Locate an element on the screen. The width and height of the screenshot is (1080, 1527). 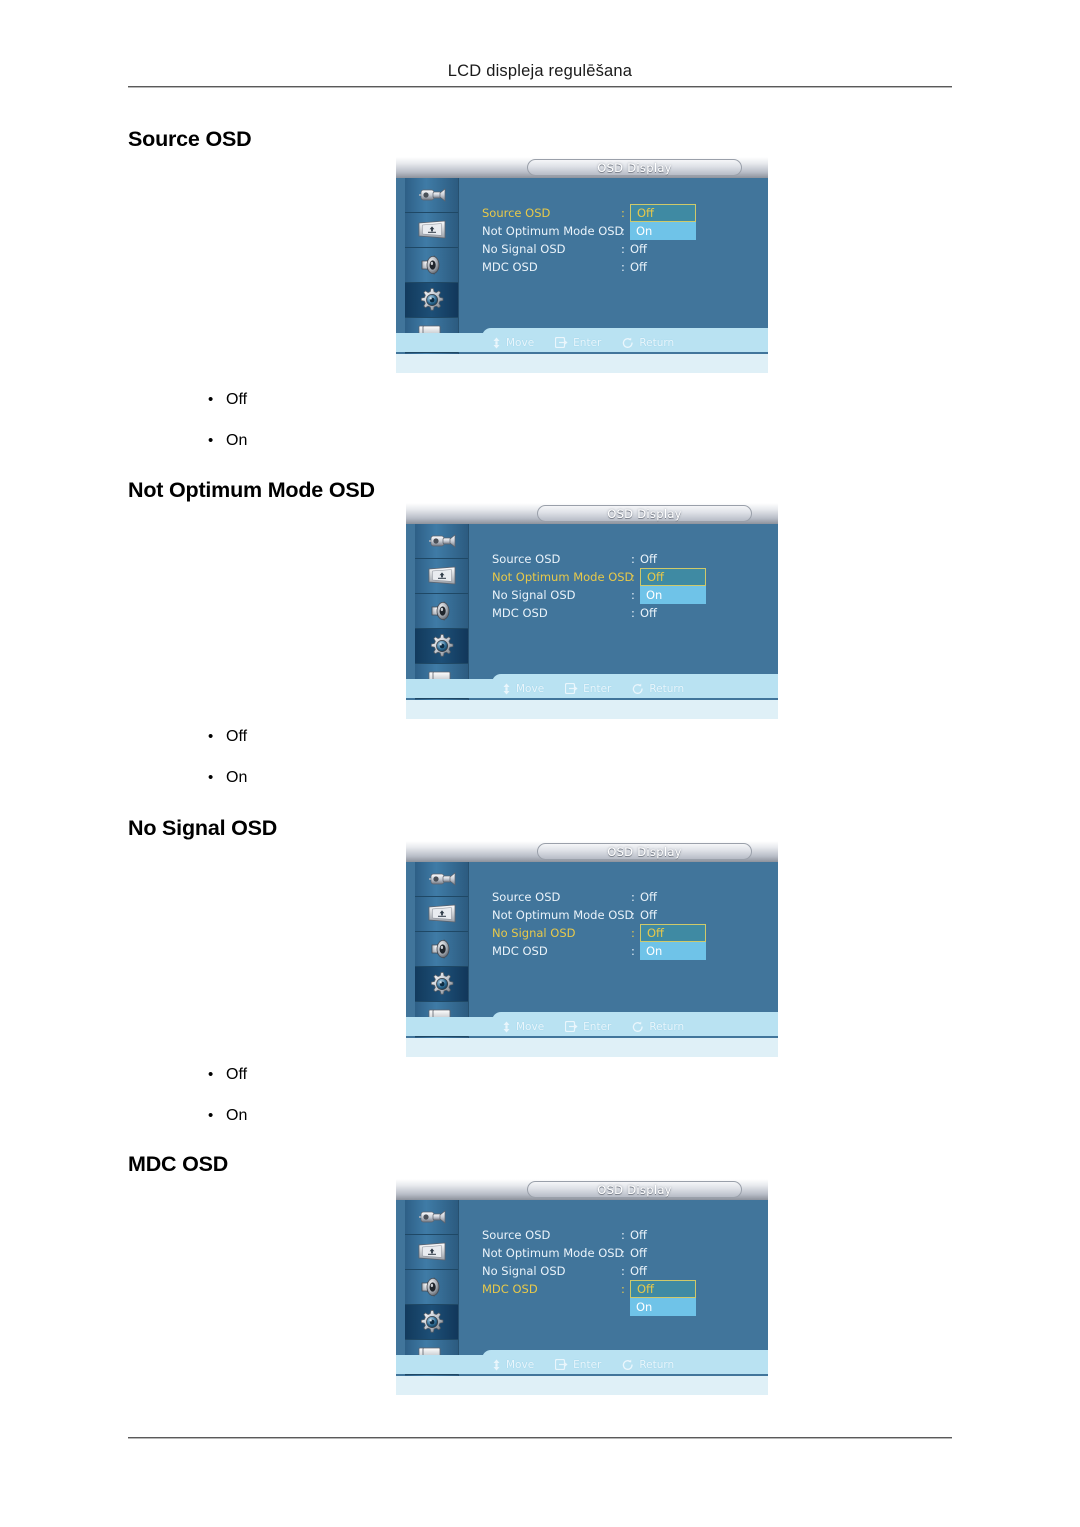
osd-hint-label: Enter is located at coordinates (587, 1364).